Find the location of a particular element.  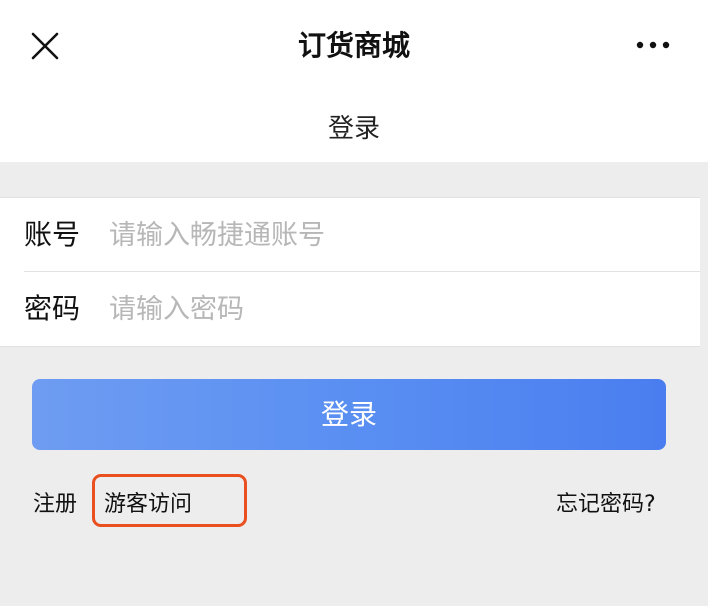

password-label: 密码 is located at coordinates (52, 308).